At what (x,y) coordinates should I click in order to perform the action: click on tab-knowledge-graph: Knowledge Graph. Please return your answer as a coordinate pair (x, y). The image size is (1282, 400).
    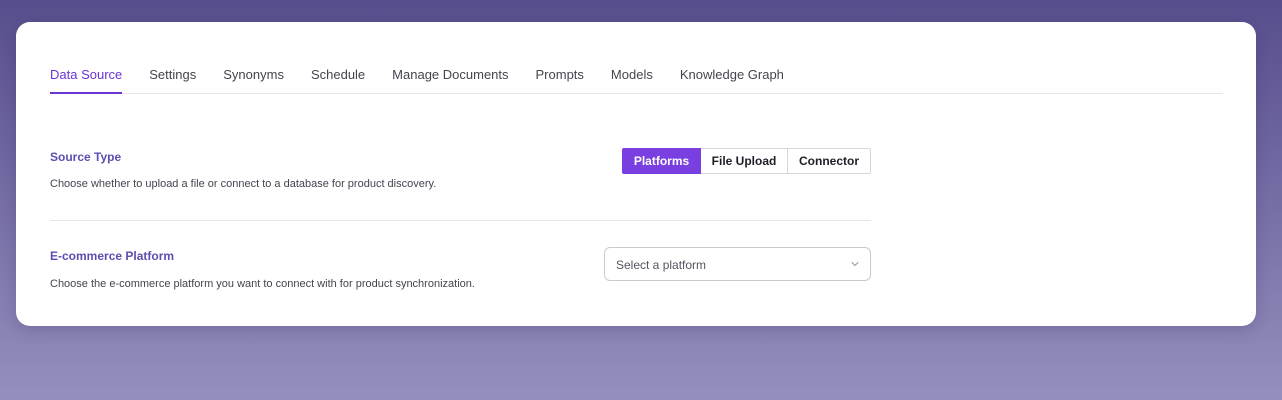
    Looking at the image, I should click on (732, 80).